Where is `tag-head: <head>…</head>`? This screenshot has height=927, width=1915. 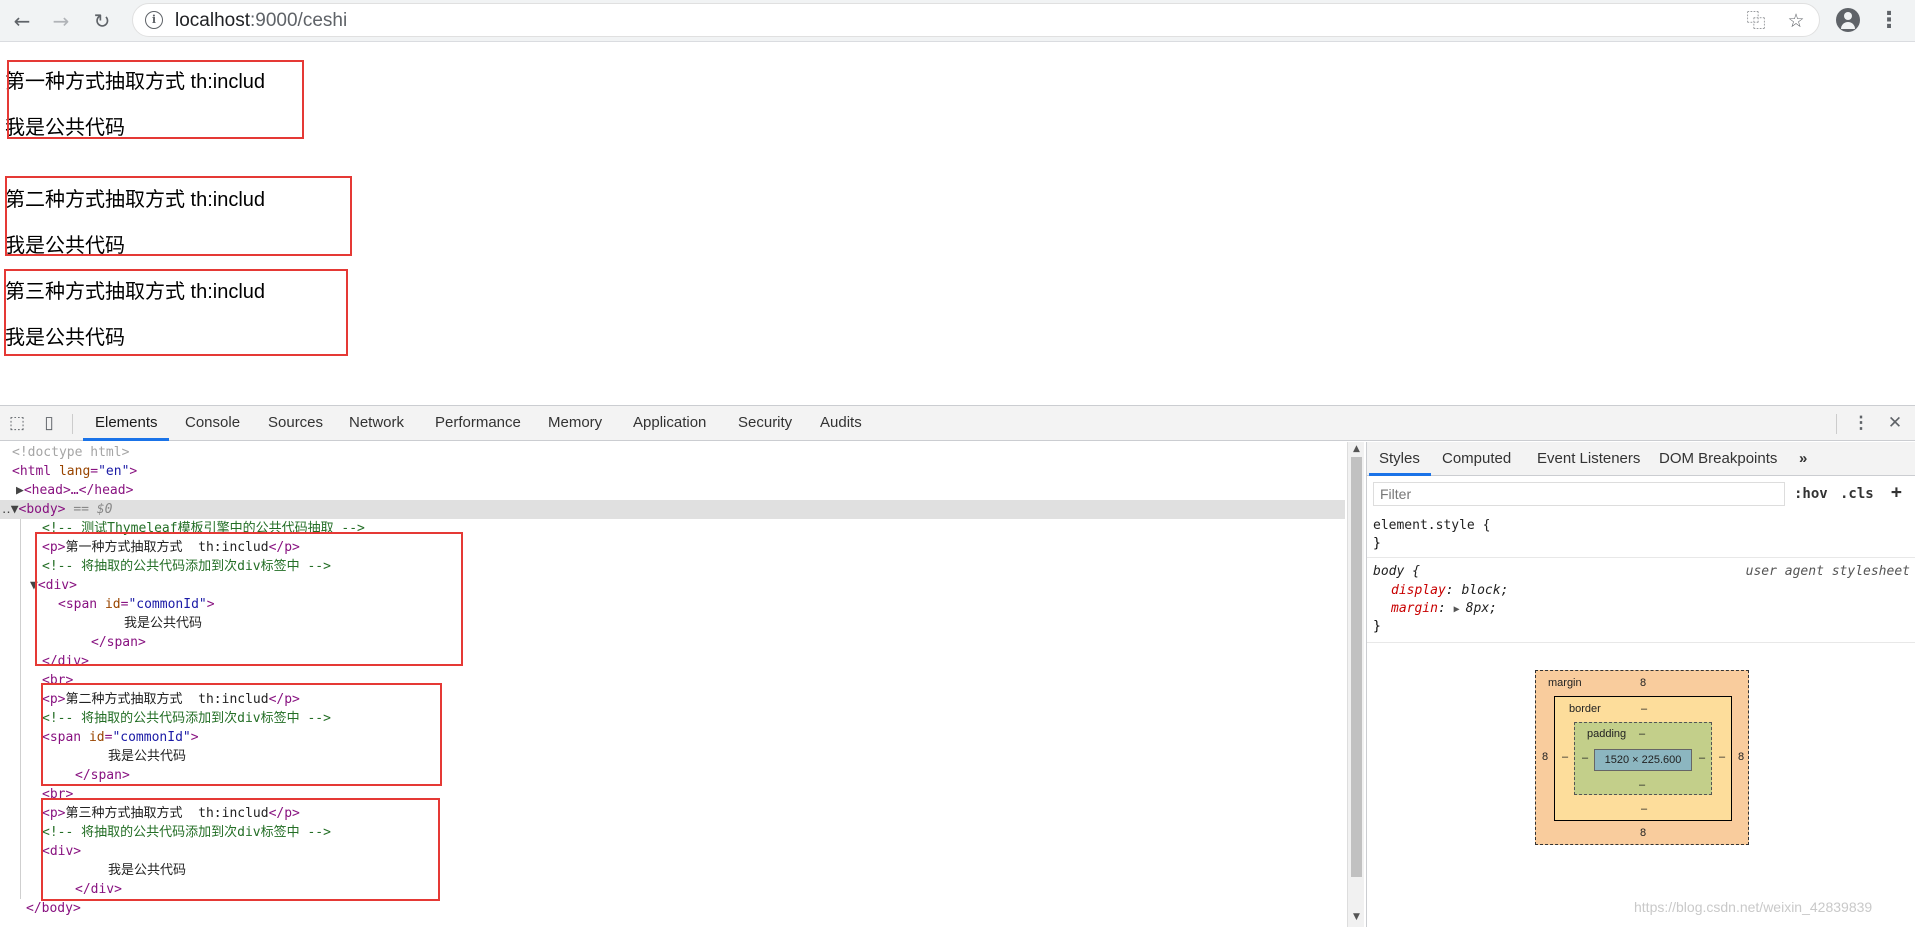 tag-head: <head>…</head> is located at coordinates (78, 490).